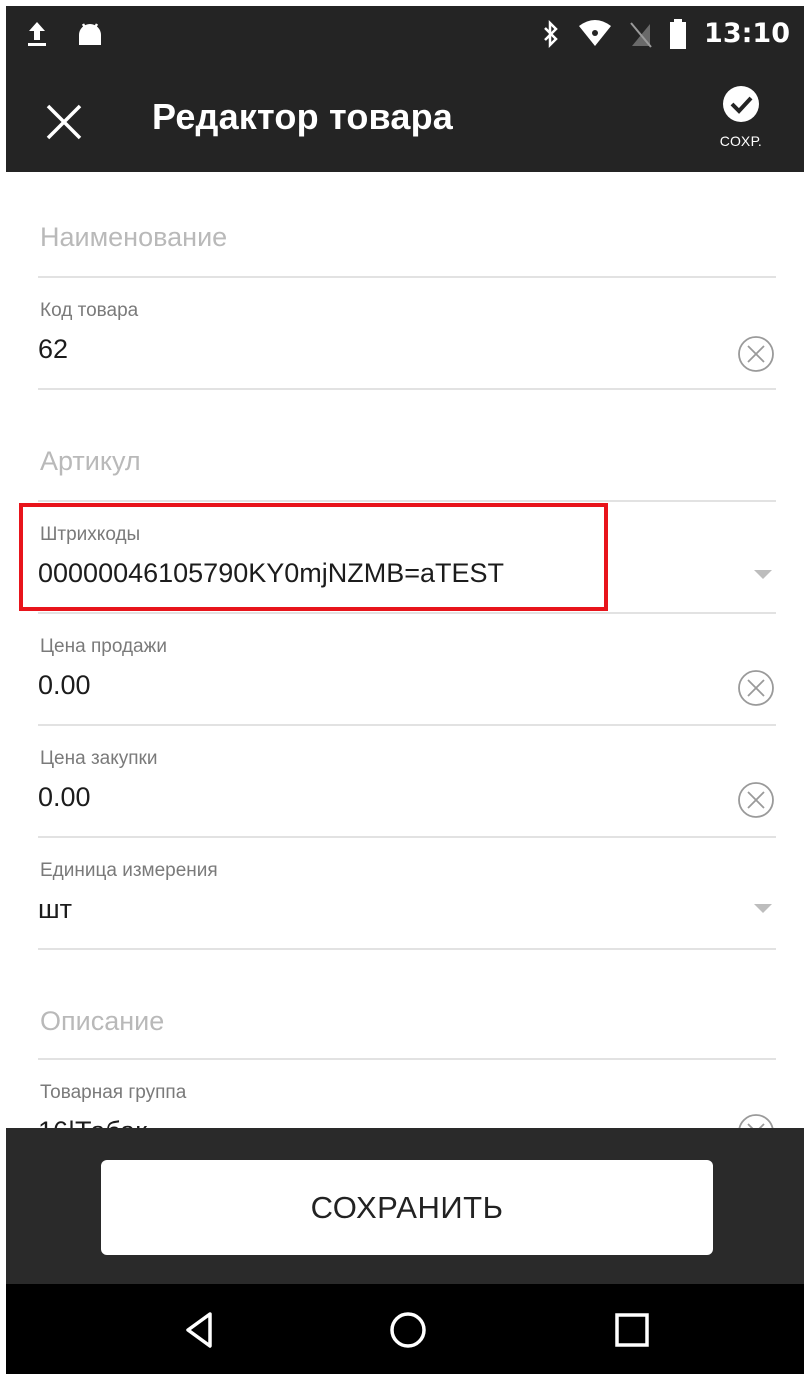 Image resolution: width=804 pixels, height=1374 pixels. Describe the element at coordinates (113, 1092) in the screenshot. I see `product-group-label: Товарная группа` at that location.